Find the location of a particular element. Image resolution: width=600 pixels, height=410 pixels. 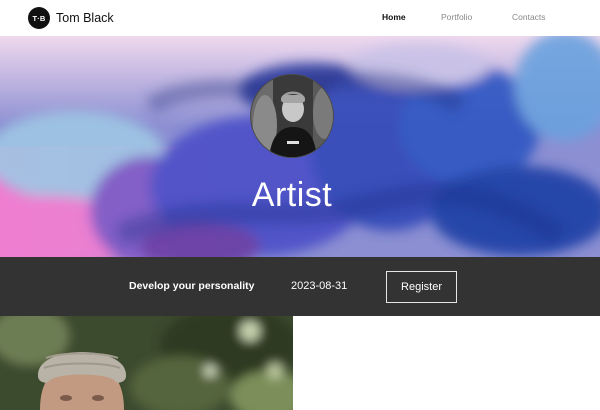

nav-home-link: Home is located at coordinates (394, 17).